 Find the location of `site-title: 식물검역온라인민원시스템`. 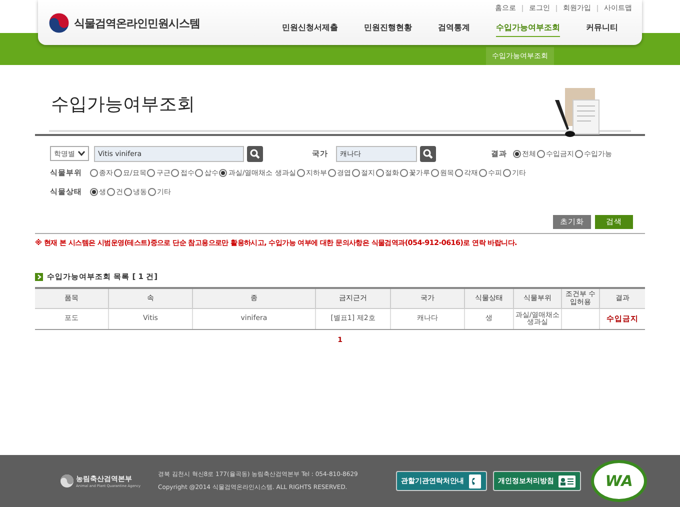

site-title: 식물검역온라인민원시스템 is located at coordinates (137, 23).